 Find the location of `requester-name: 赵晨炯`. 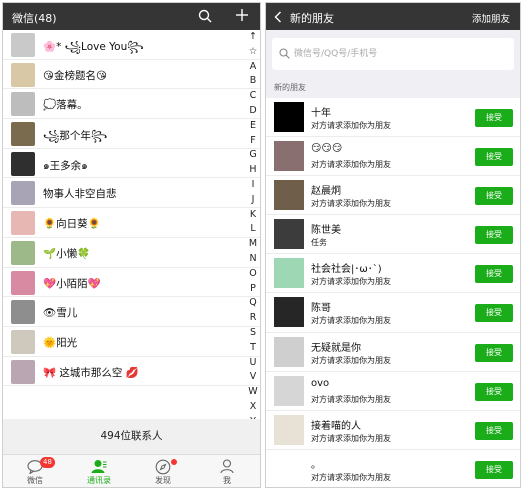

requester-name: 赵晨炯 is located at coordinates (326, 192).